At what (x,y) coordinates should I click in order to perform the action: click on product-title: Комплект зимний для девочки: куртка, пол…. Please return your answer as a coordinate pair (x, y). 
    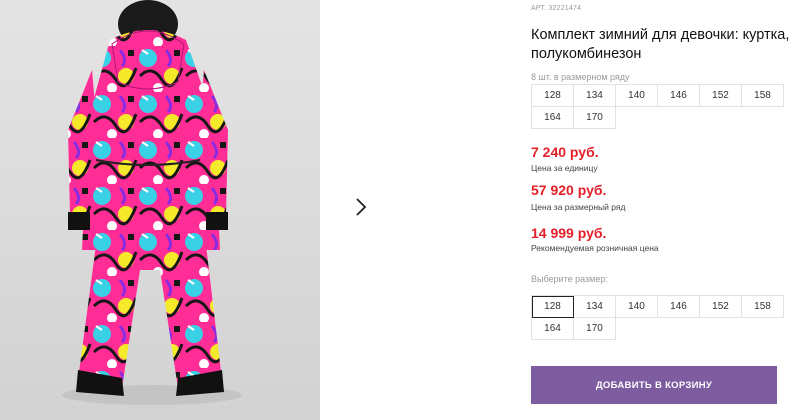
    Looking at the image, I should click on (660, 44).